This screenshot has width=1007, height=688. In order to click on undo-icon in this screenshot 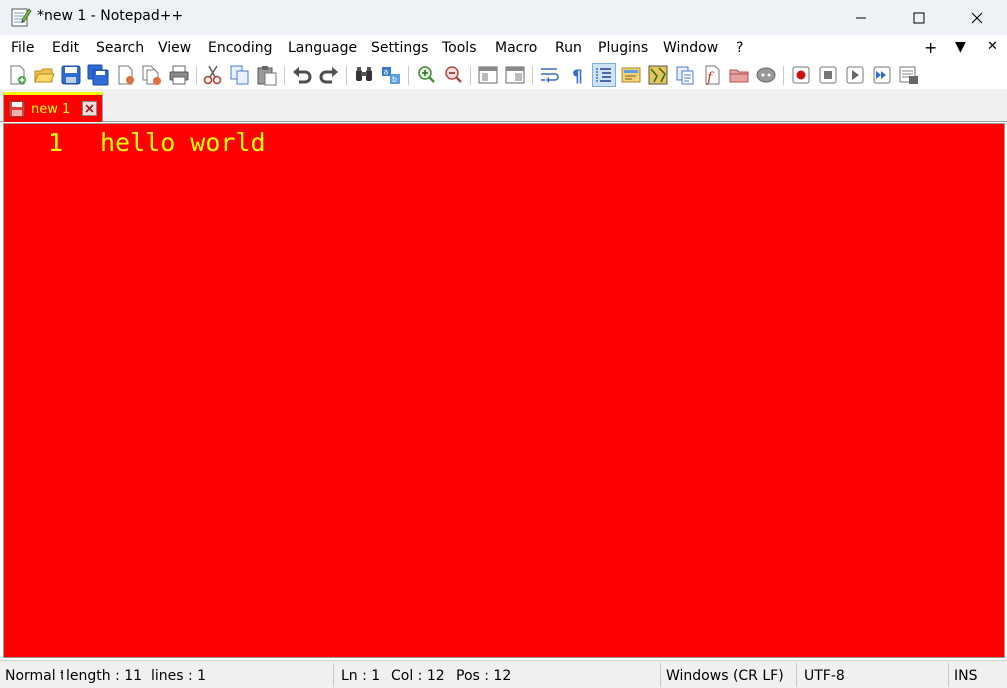, I will do `click(302, 75)`.